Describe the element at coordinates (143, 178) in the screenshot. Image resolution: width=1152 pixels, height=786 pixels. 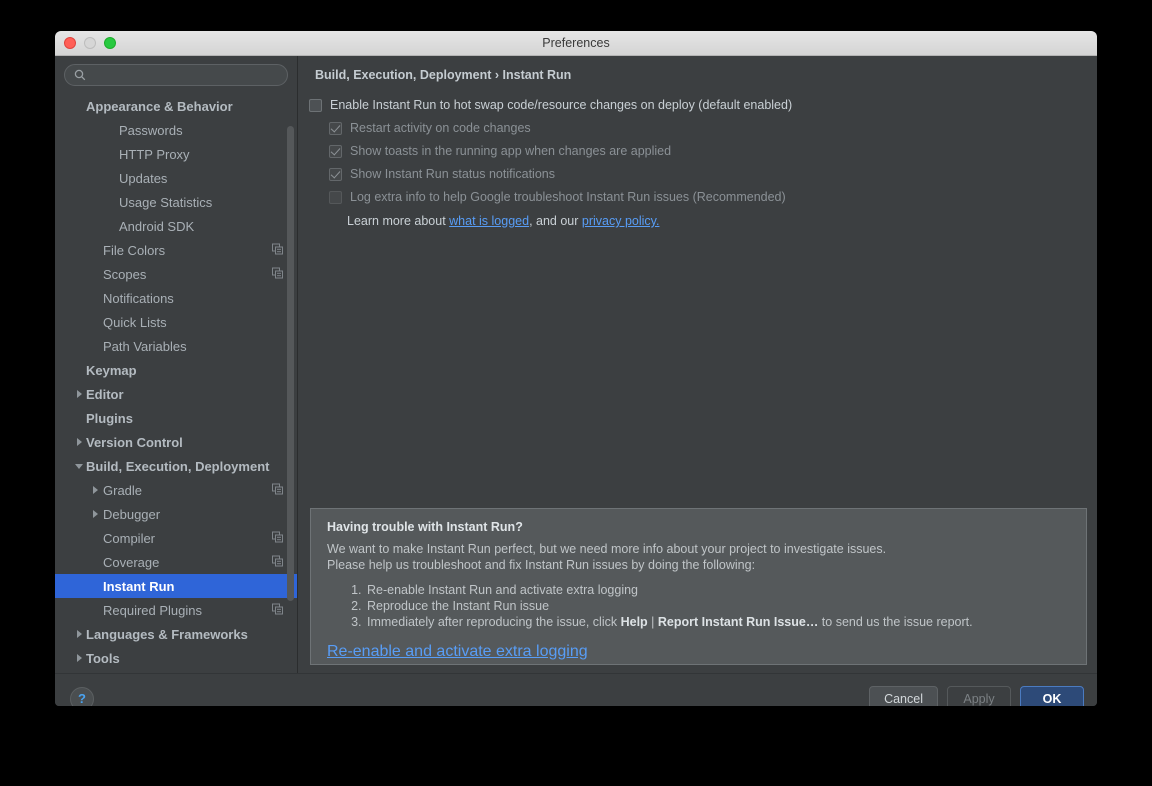
I see `sidebar-item-label: Updates` at that location.